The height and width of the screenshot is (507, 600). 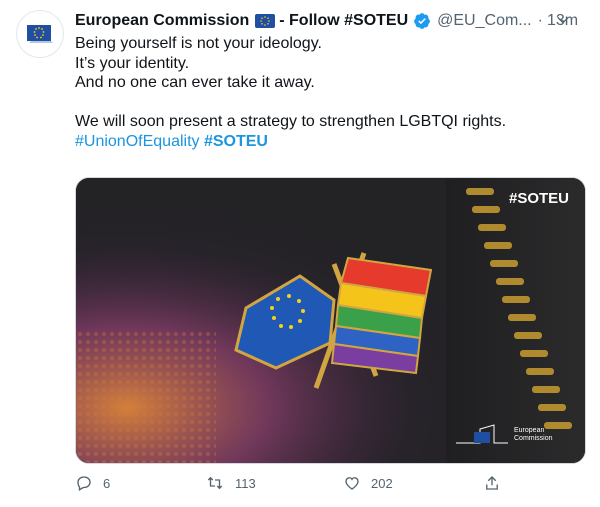 I want to click on tweet-actions: 6 113 202, so click(x=330, y=486).